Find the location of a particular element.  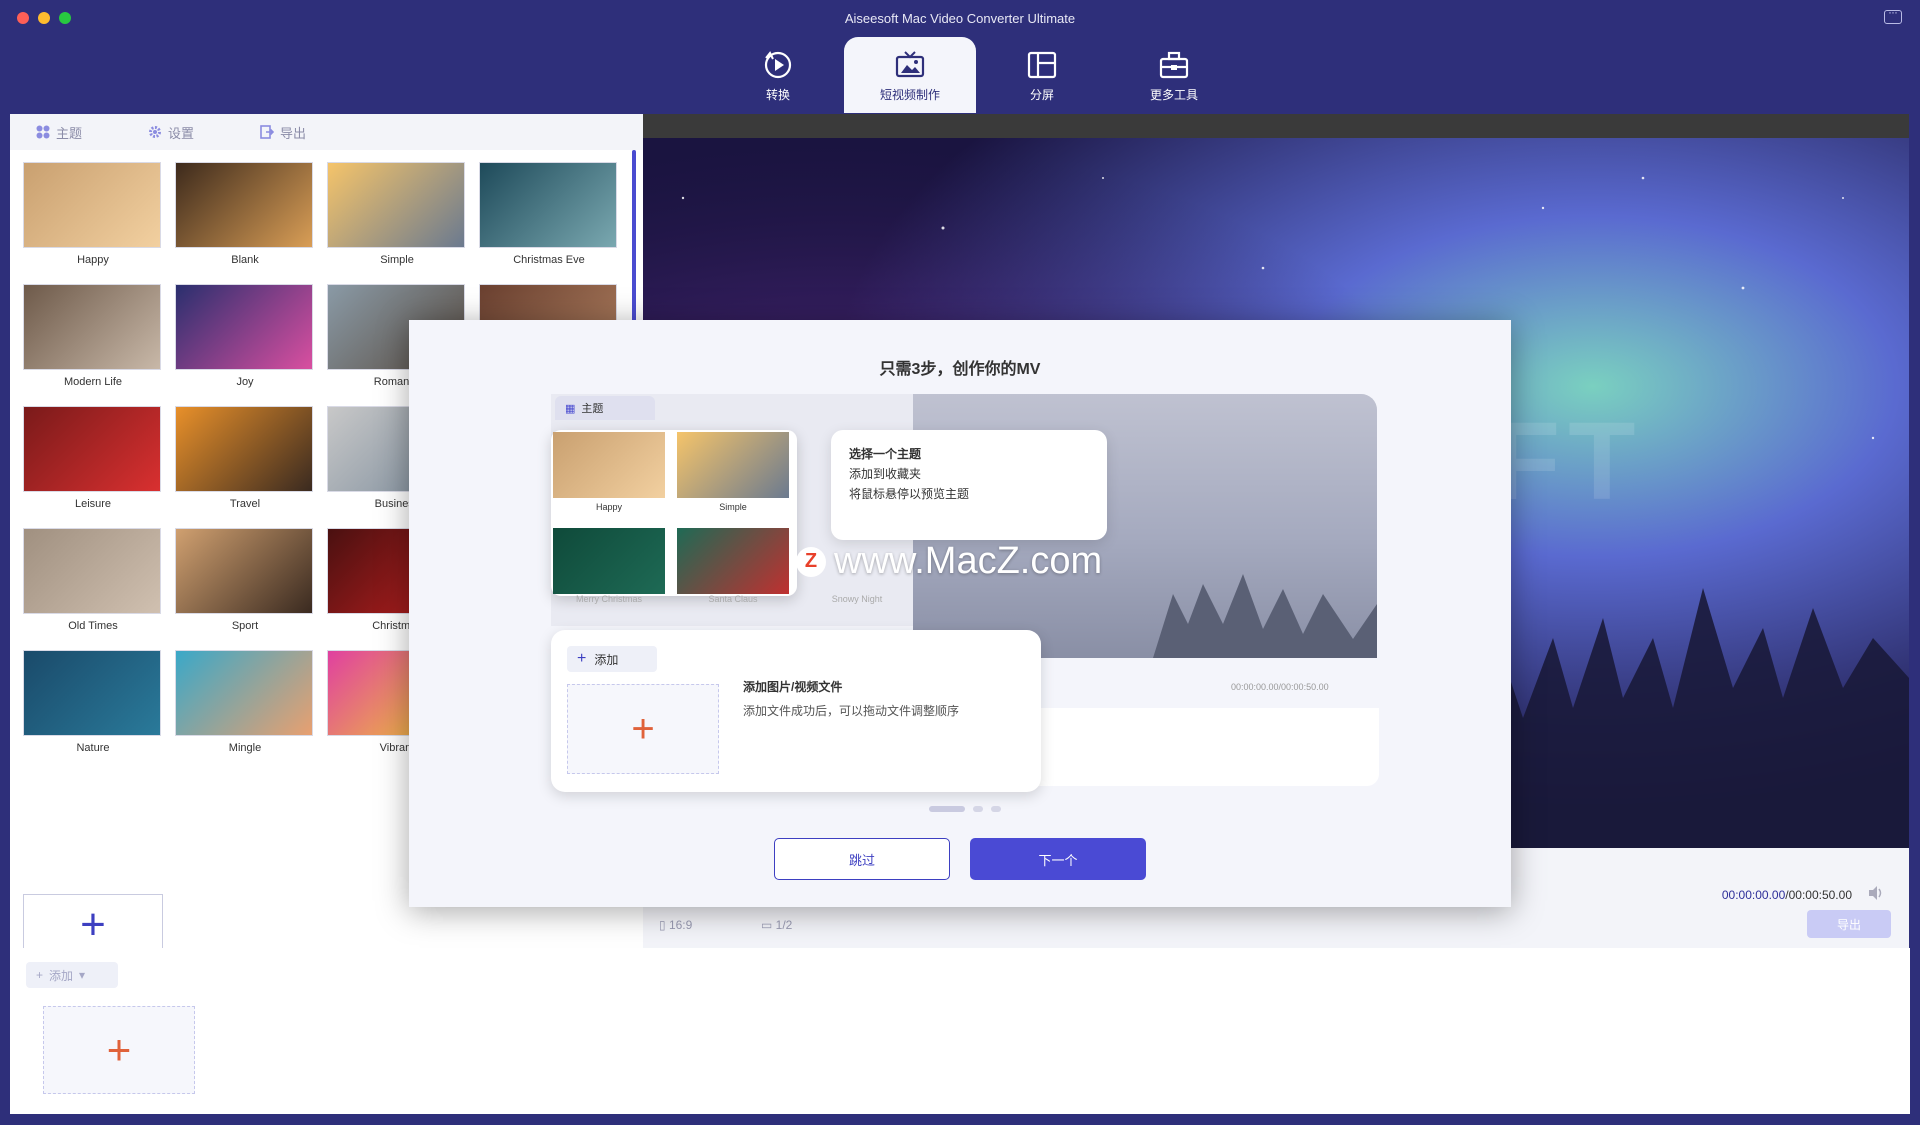

step-indicator is located at coordinates (965, 809).